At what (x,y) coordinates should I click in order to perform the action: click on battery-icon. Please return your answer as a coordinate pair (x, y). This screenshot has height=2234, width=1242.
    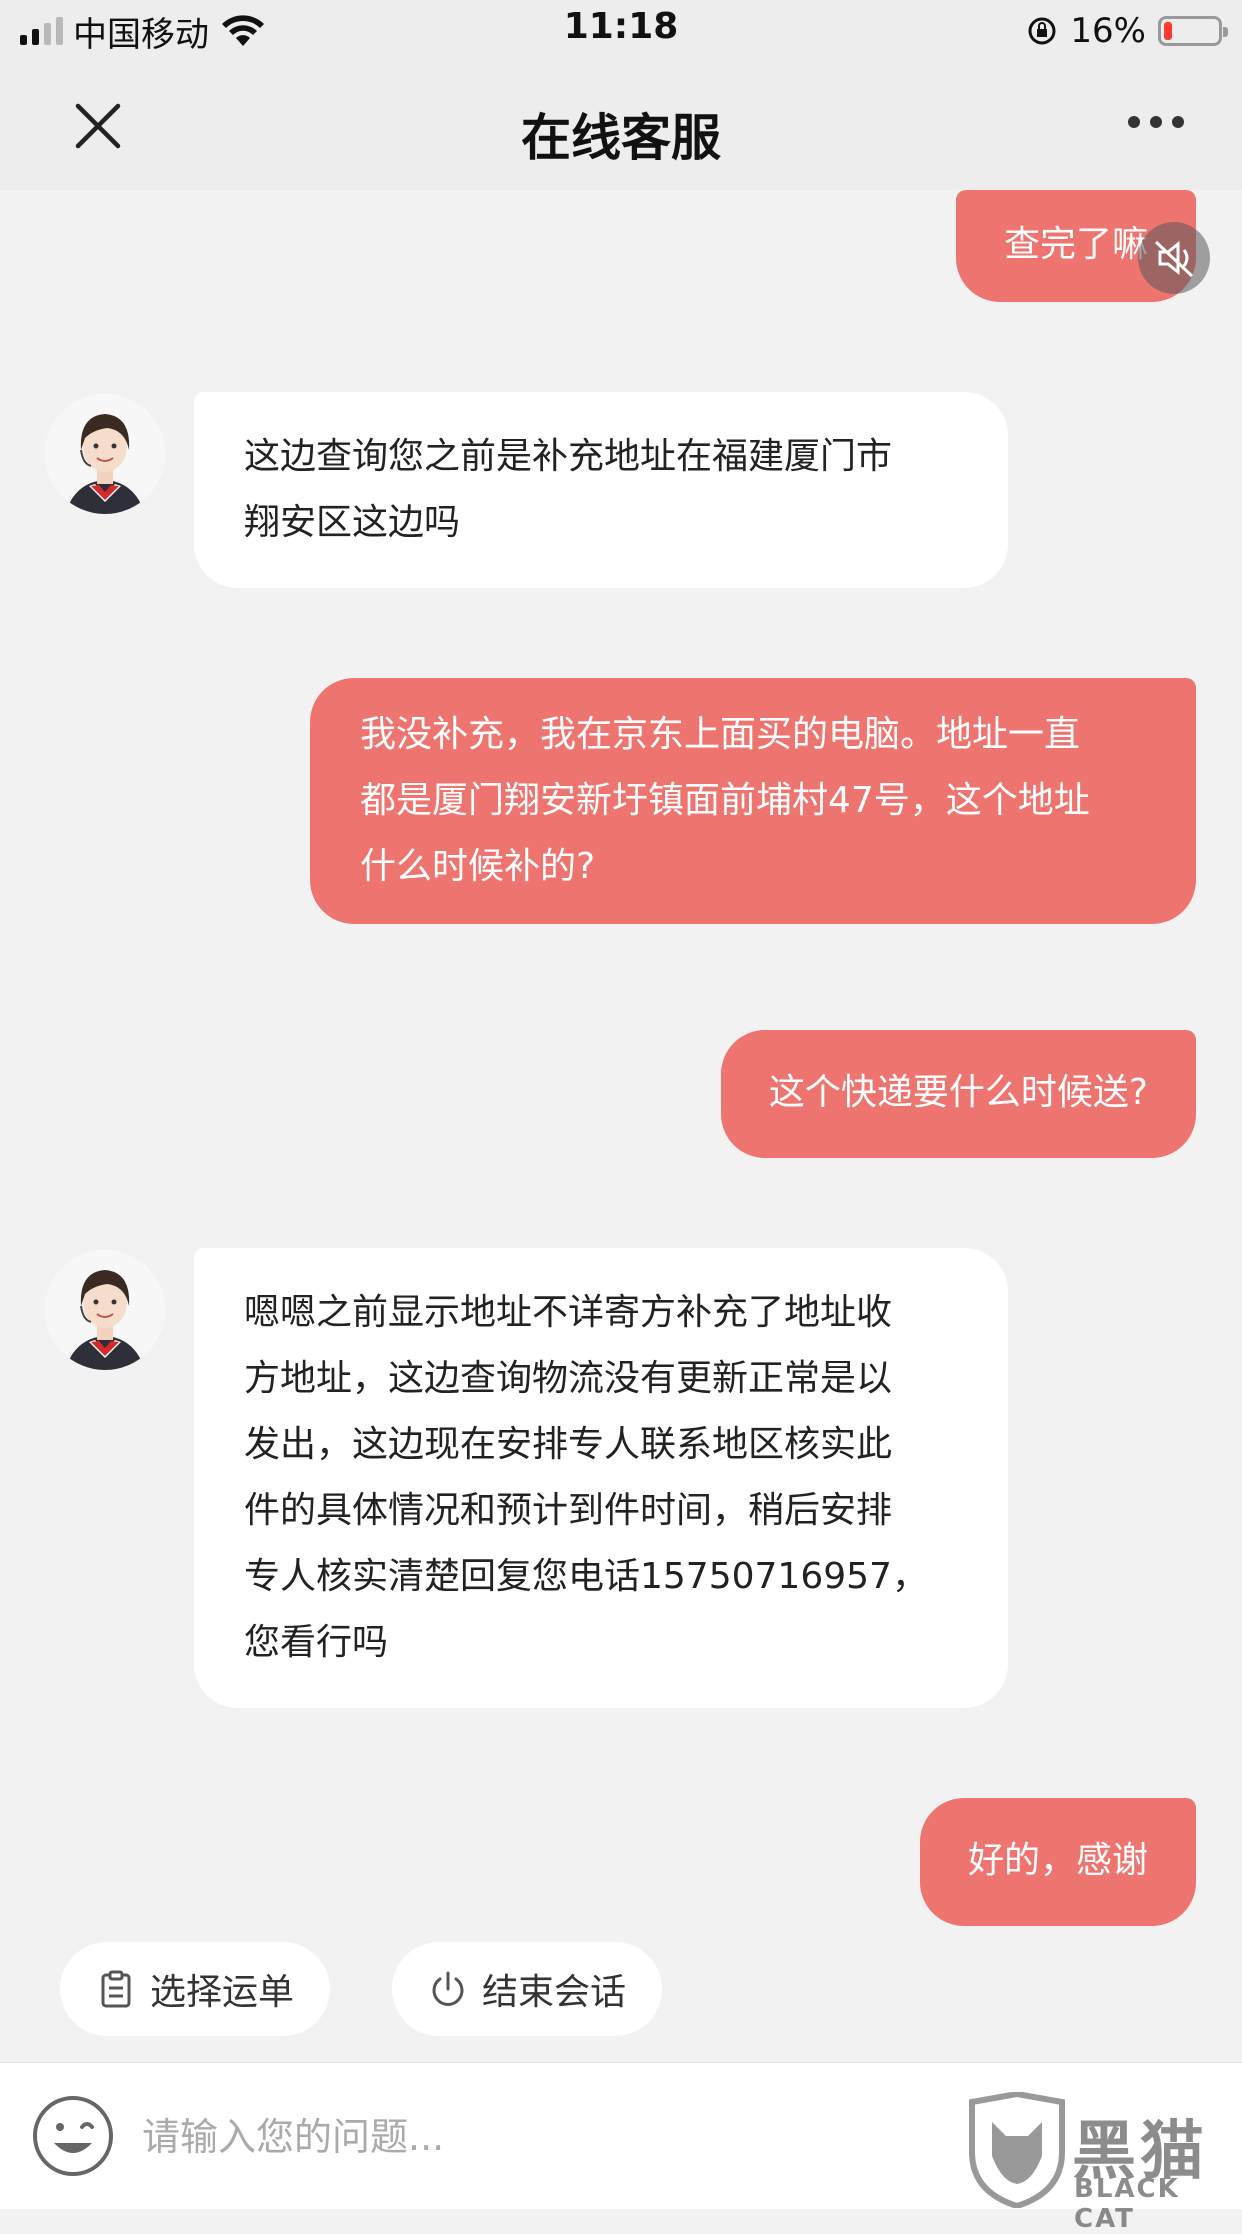
    Looking at the image, I should click on (1193, 31).